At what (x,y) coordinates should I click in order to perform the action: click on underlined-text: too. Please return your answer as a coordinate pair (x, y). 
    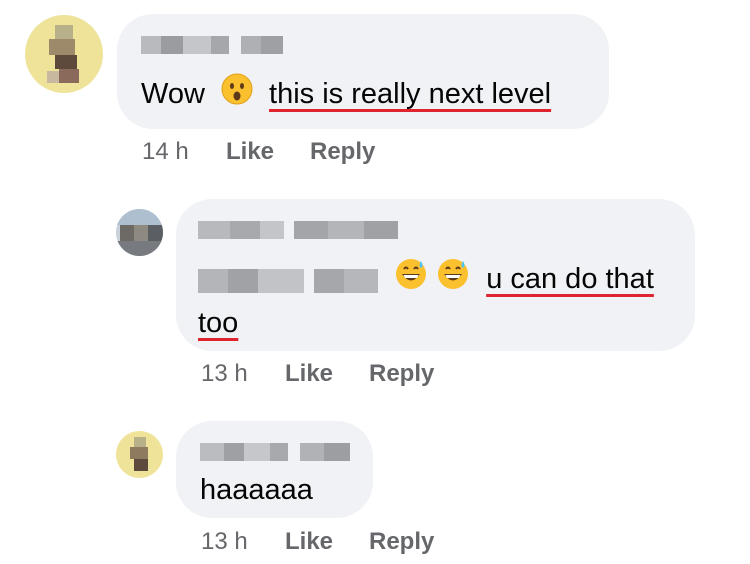
    Looking at the image, I should click on (218, 323).